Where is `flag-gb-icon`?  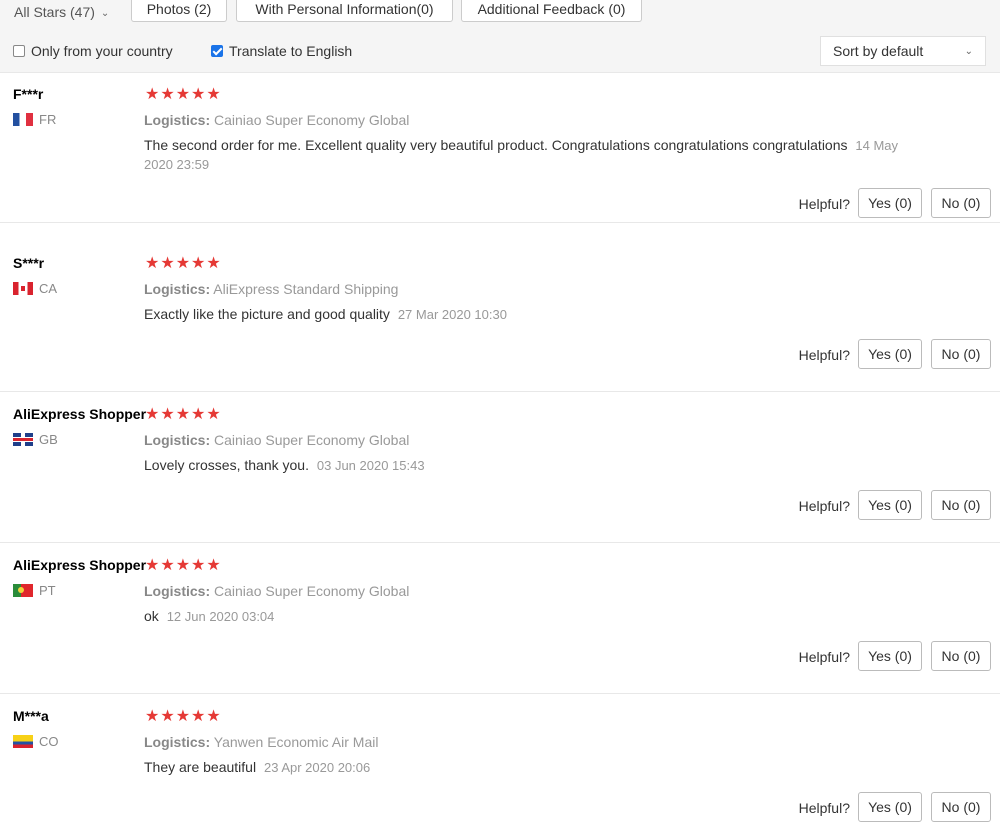 flag-gb-icon is located at coordinates (23, 439).